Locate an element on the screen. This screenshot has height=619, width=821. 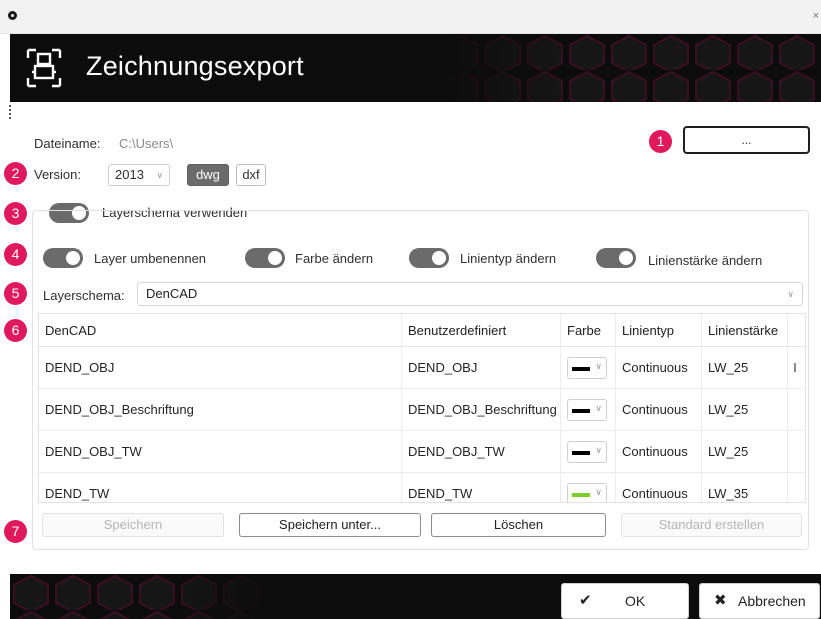
cell-dencad: DEND_TW is located at coordinates (220, 487).